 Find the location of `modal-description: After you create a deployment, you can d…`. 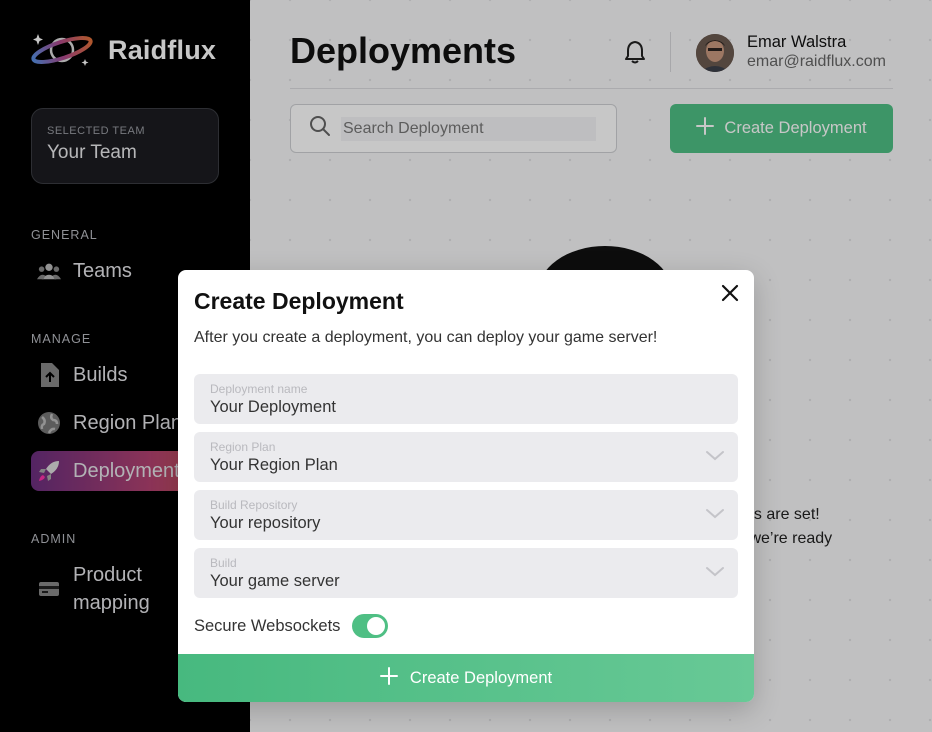

modal-description: After you create a deployment, you can d… is located at coordinates (426, 337).